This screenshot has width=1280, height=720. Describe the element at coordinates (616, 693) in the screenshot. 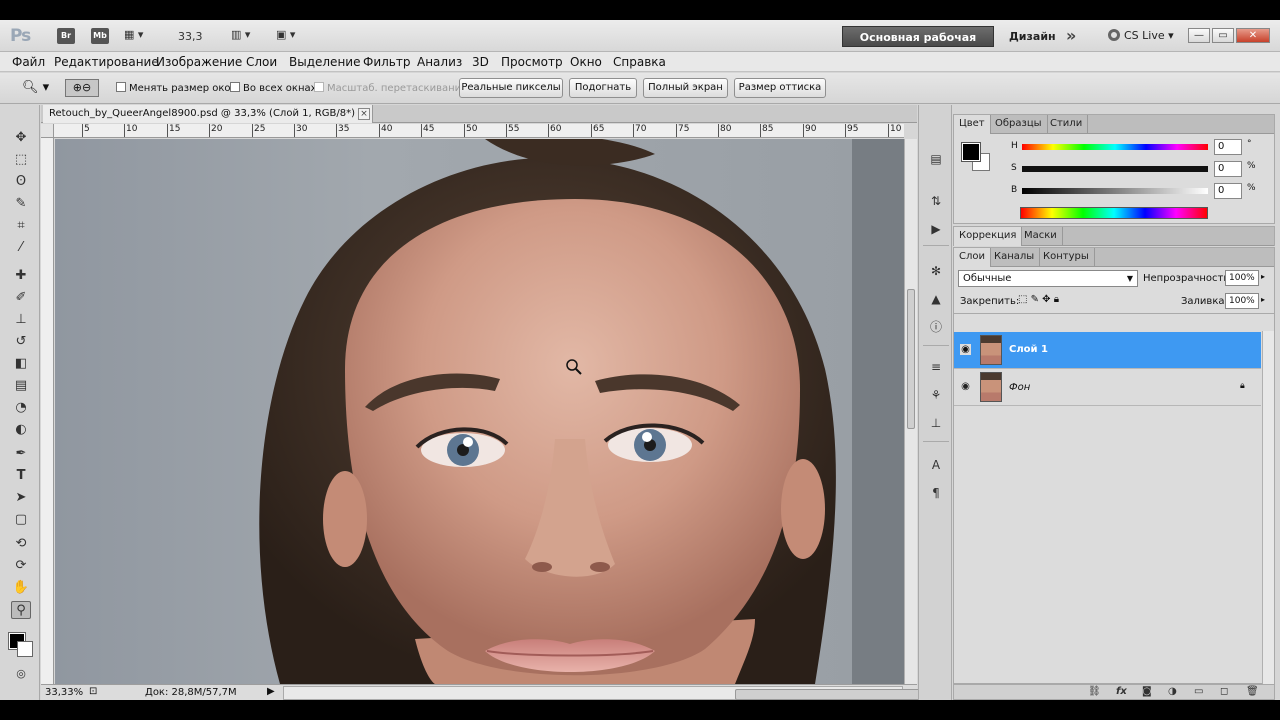

I see `horizontal-scrollbar` at that location.